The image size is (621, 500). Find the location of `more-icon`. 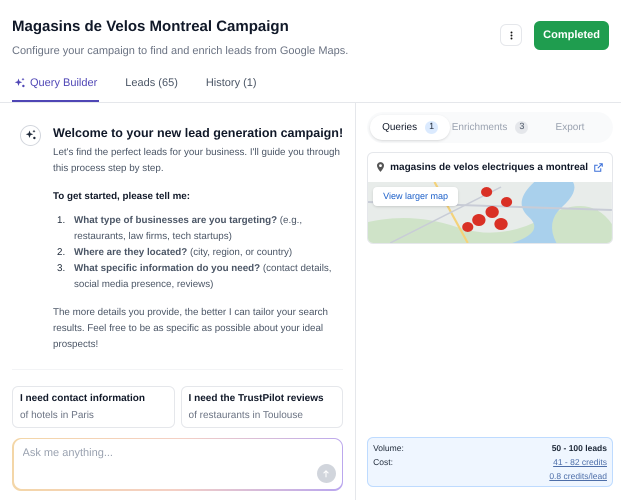

more-icon is located at coordinates (511, 35).